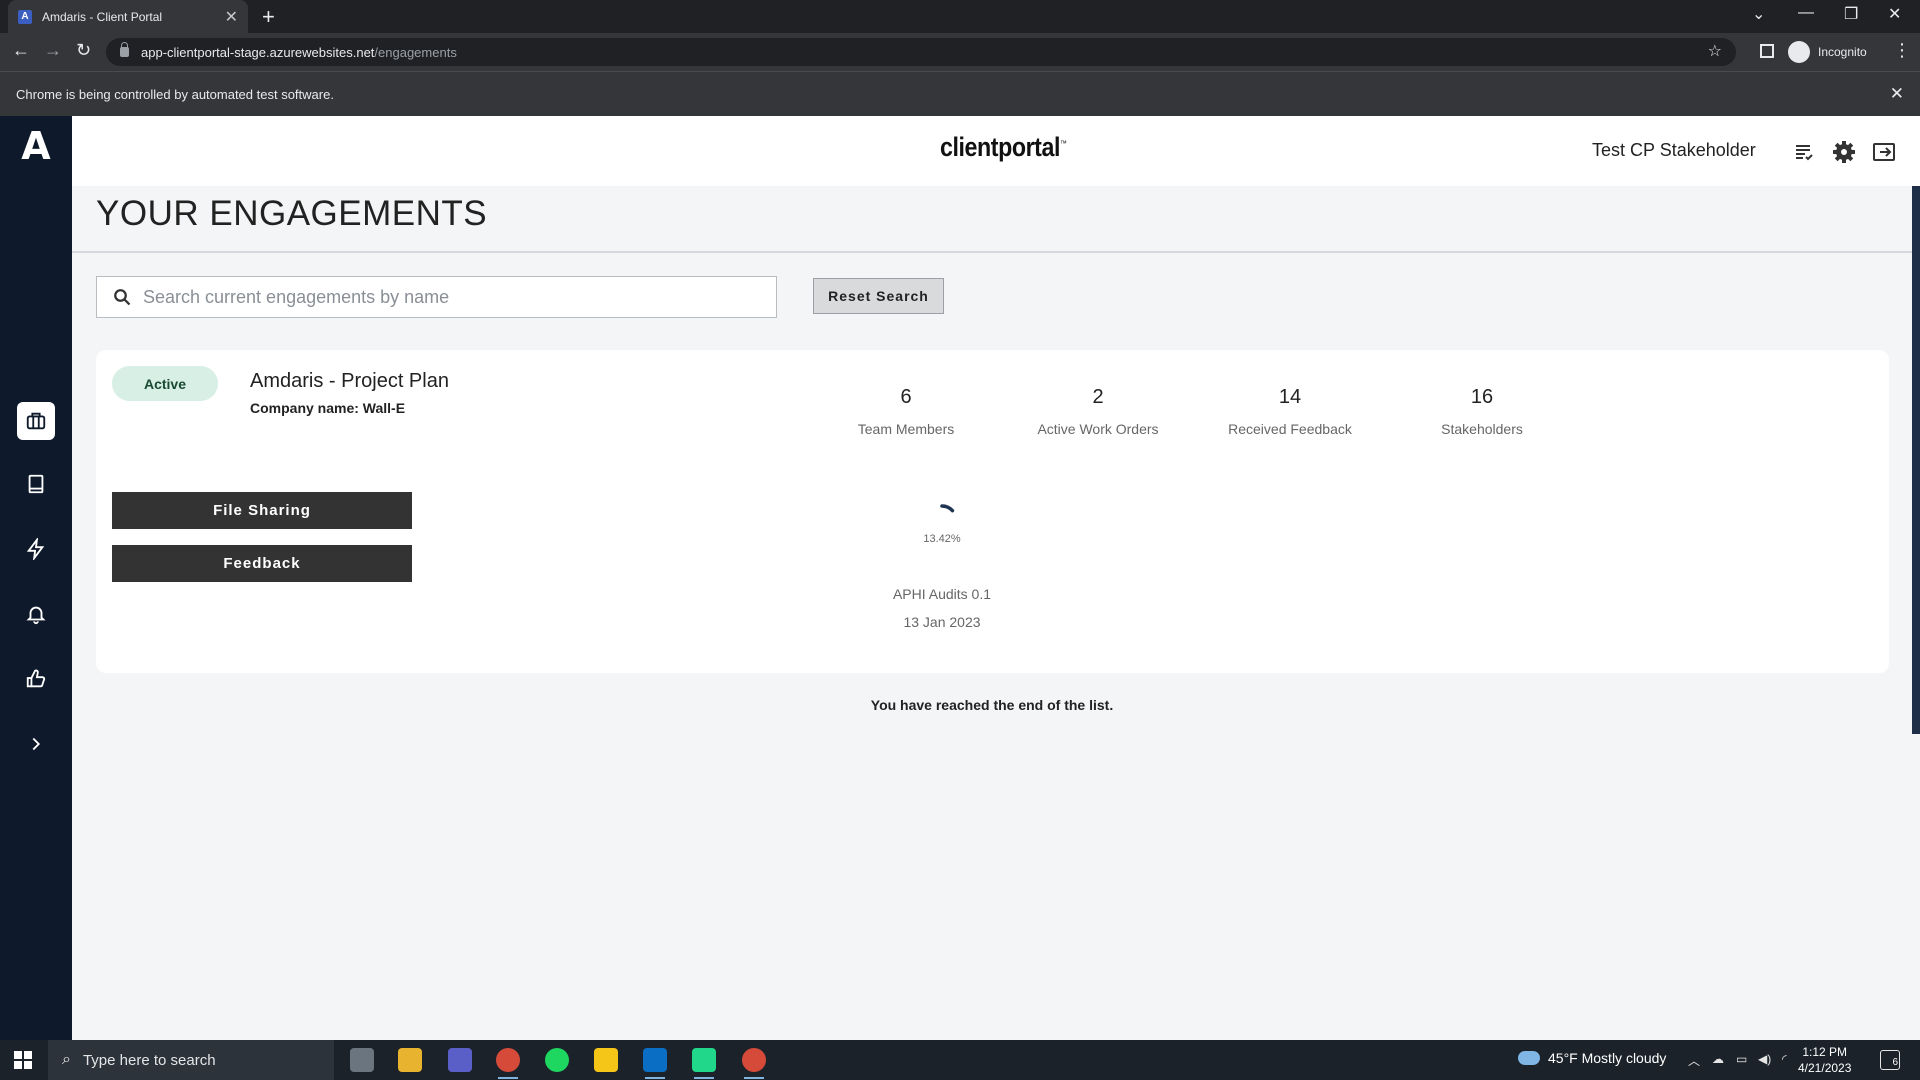 This screenshot has width=1920, height=1080. I want to click on app-sidebar: A, so click(36, 578).